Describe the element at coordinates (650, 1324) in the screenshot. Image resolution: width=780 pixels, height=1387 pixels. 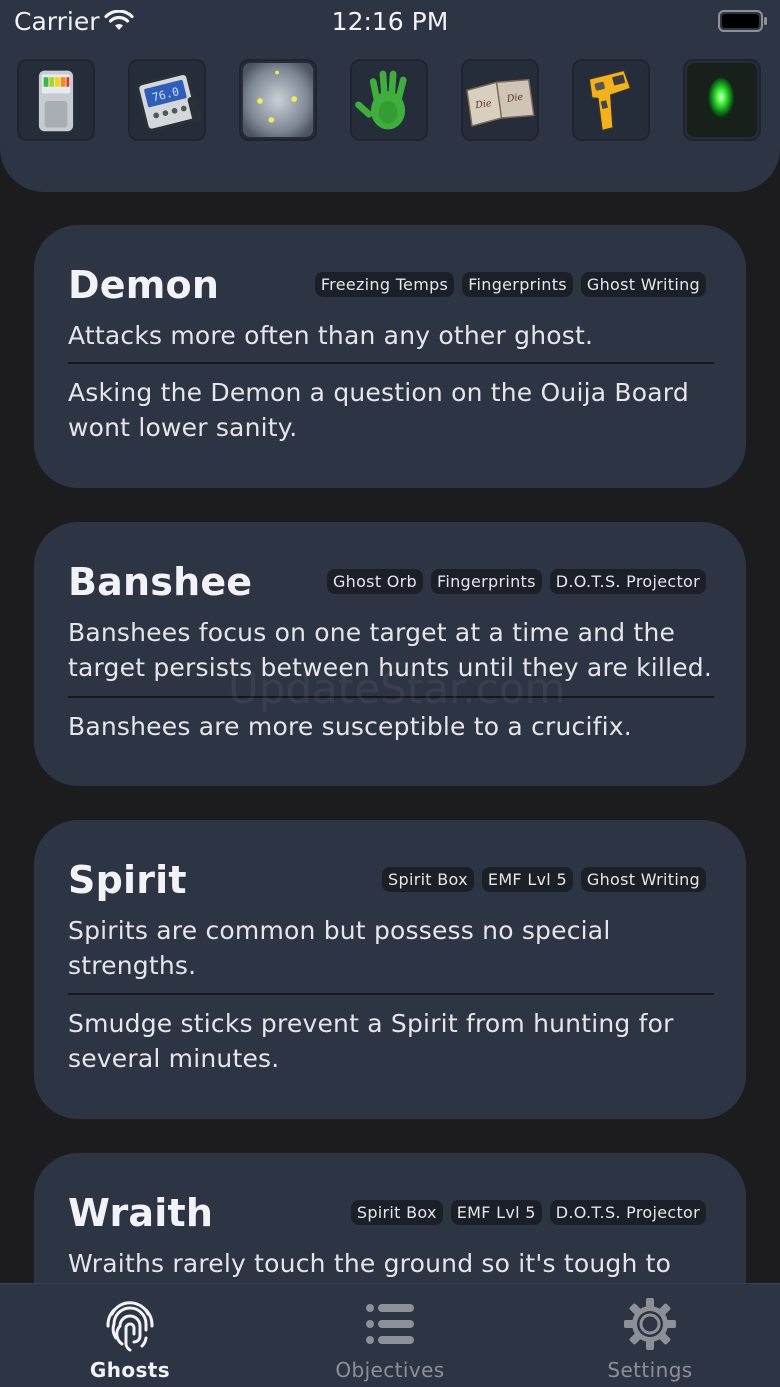
I see `gear-icon` at that location.